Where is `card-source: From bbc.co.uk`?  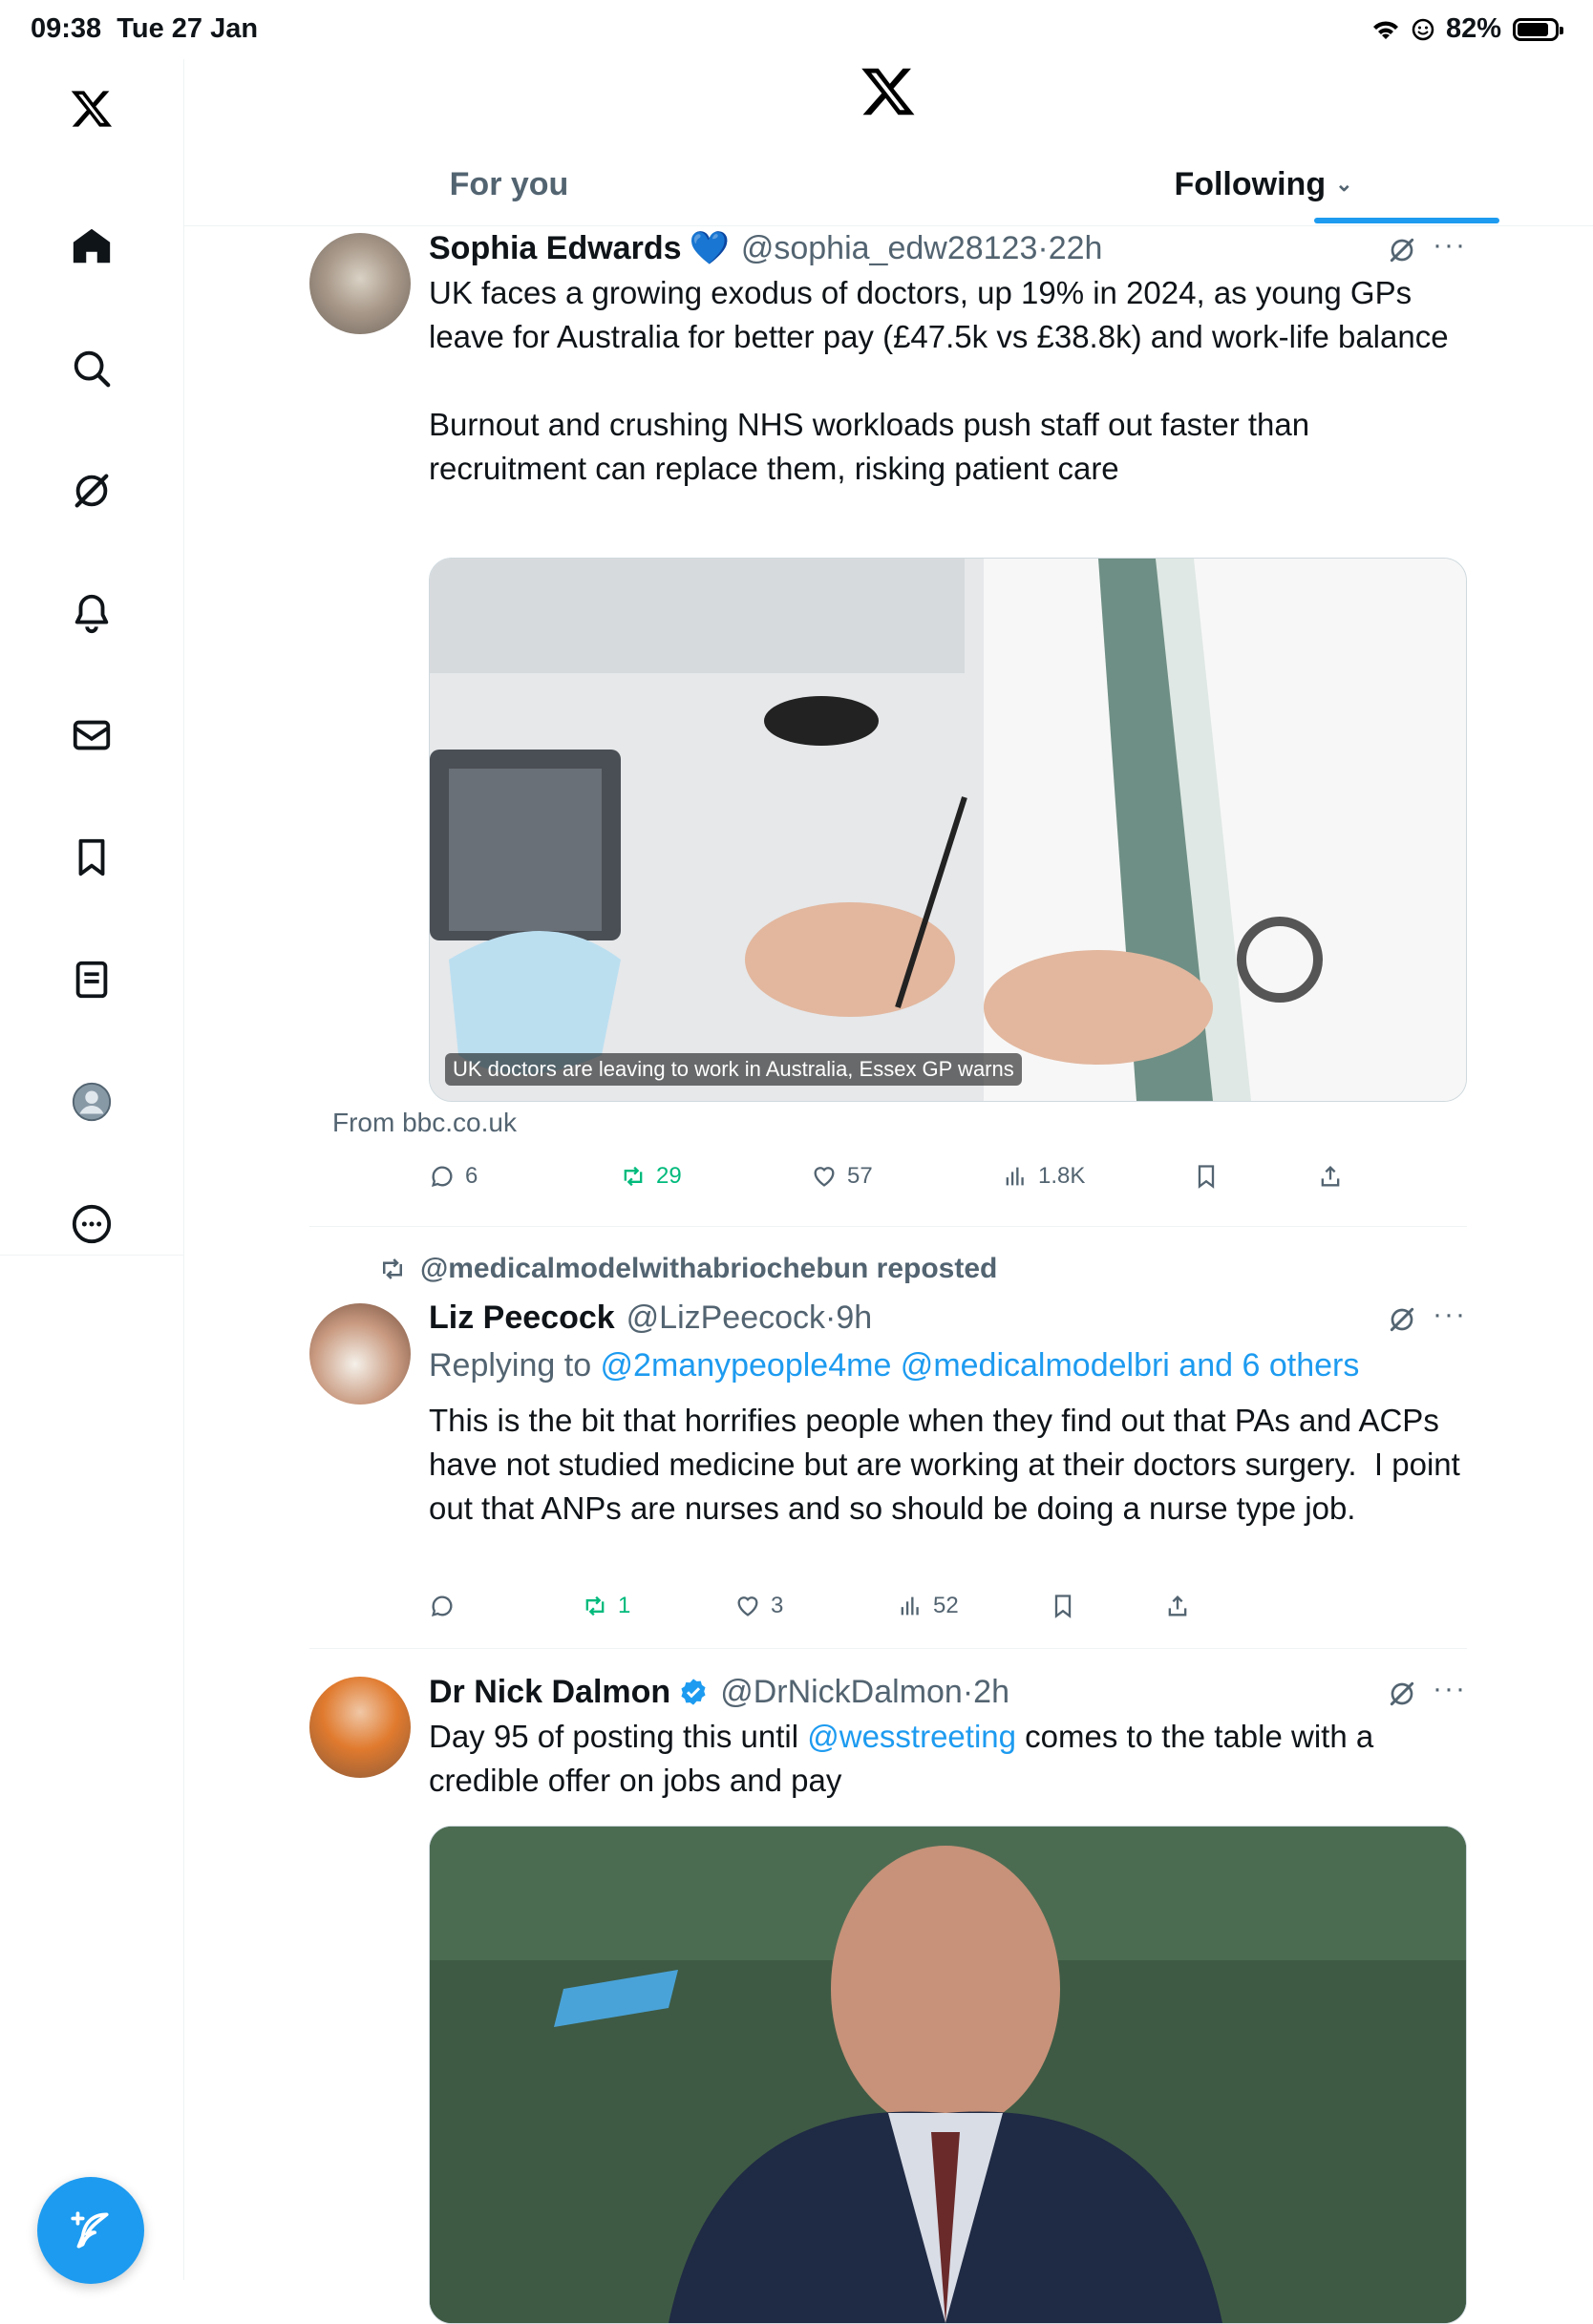
card-source: From bbc.co.uk is located at coordinates (424, 1123).